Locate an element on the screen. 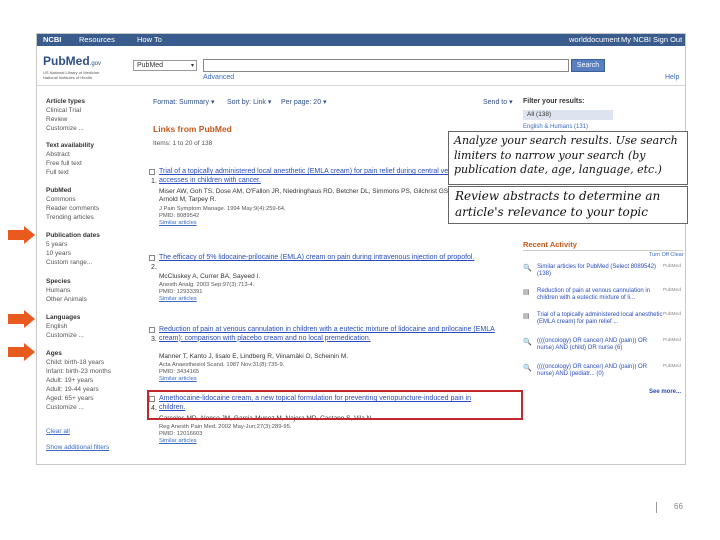 The height and width of the screenshot is (540, 720). recent-activity-controls: Turn Off Clear is located at coordinates (666, 255).